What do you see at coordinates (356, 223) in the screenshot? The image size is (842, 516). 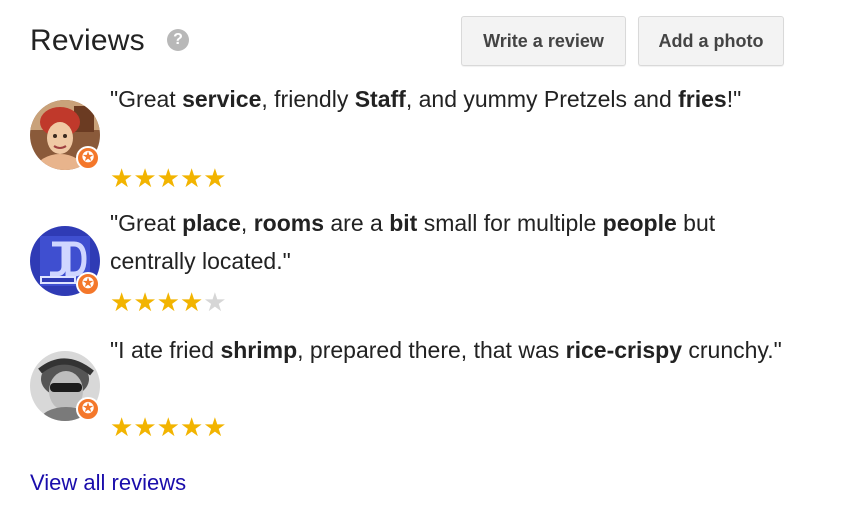 I see `review-text-fragment: are a` at bounding box center [356, 223].